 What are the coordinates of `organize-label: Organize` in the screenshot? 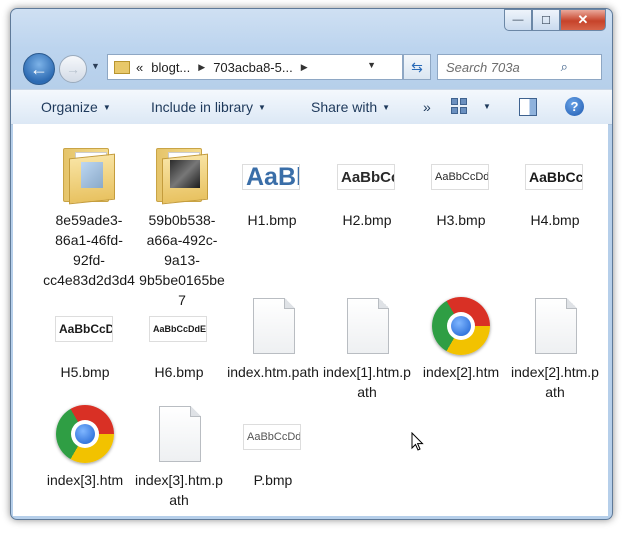 It's located at (69, 107).